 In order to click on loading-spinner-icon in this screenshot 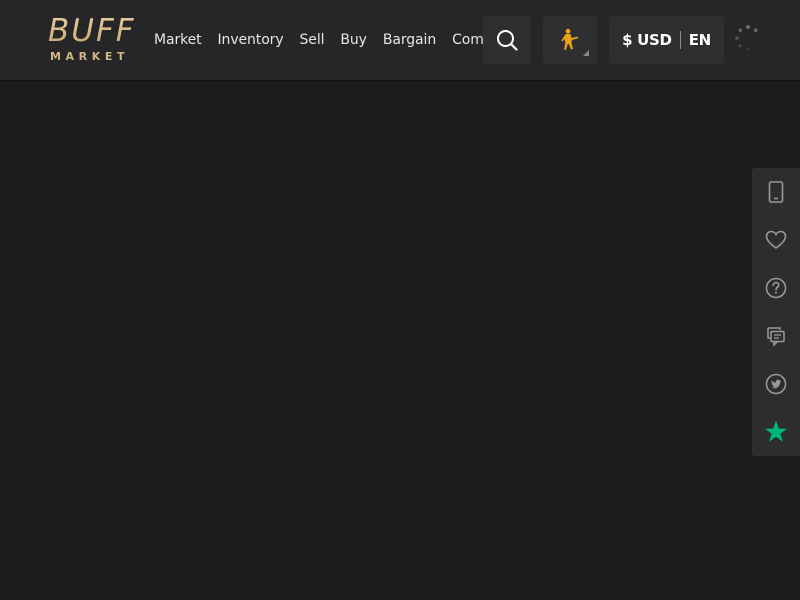, I will do `click(746, 38)`.